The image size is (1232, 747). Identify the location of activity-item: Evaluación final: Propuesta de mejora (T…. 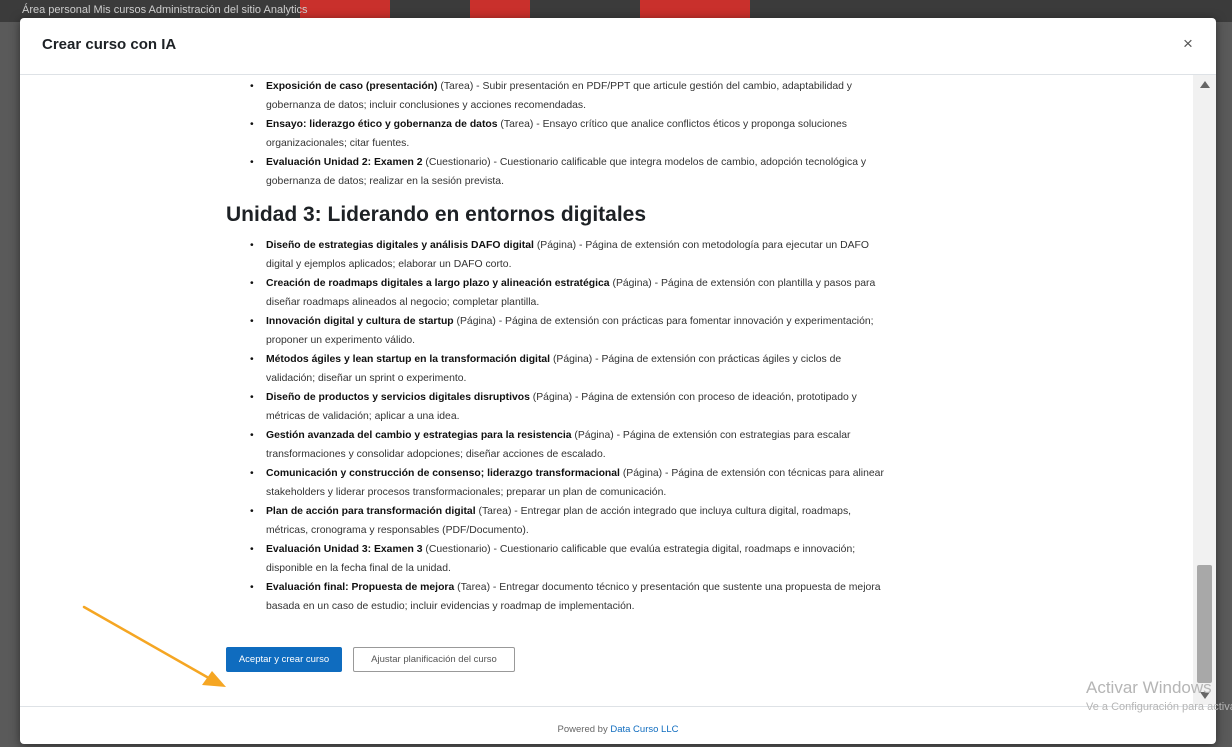
(636, 597).